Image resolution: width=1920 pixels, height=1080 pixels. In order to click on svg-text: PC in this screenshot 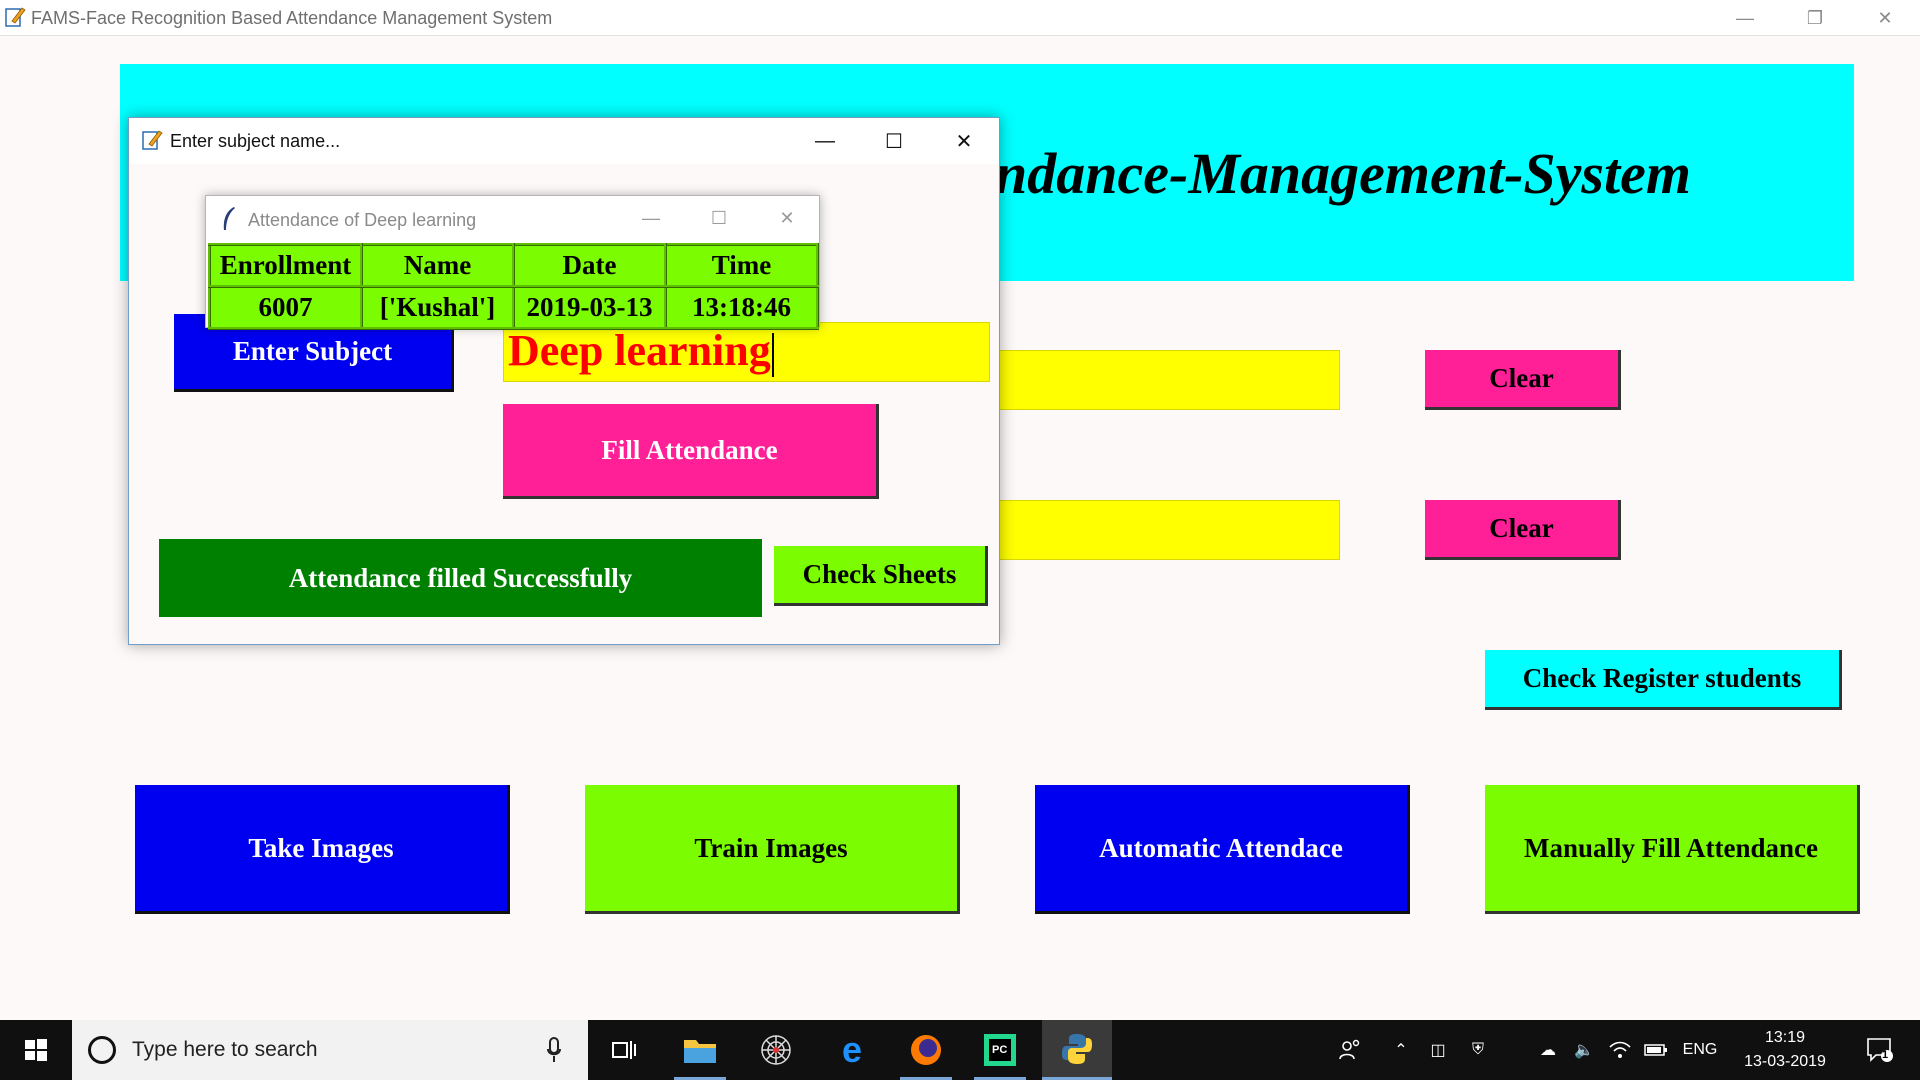, I will do `click(999, 1050)`.